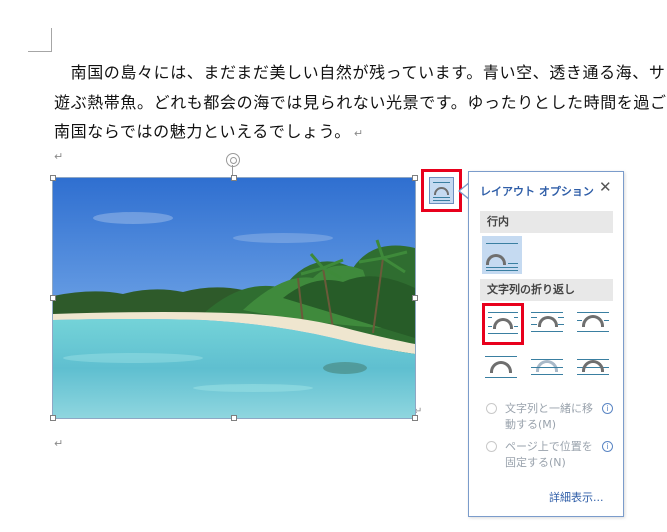 The height and width of the screenshot is (532, 667). Describe the element at coordinates (415, 418) in the screenshot. I see `resize-handle-bottom-right` at that location.